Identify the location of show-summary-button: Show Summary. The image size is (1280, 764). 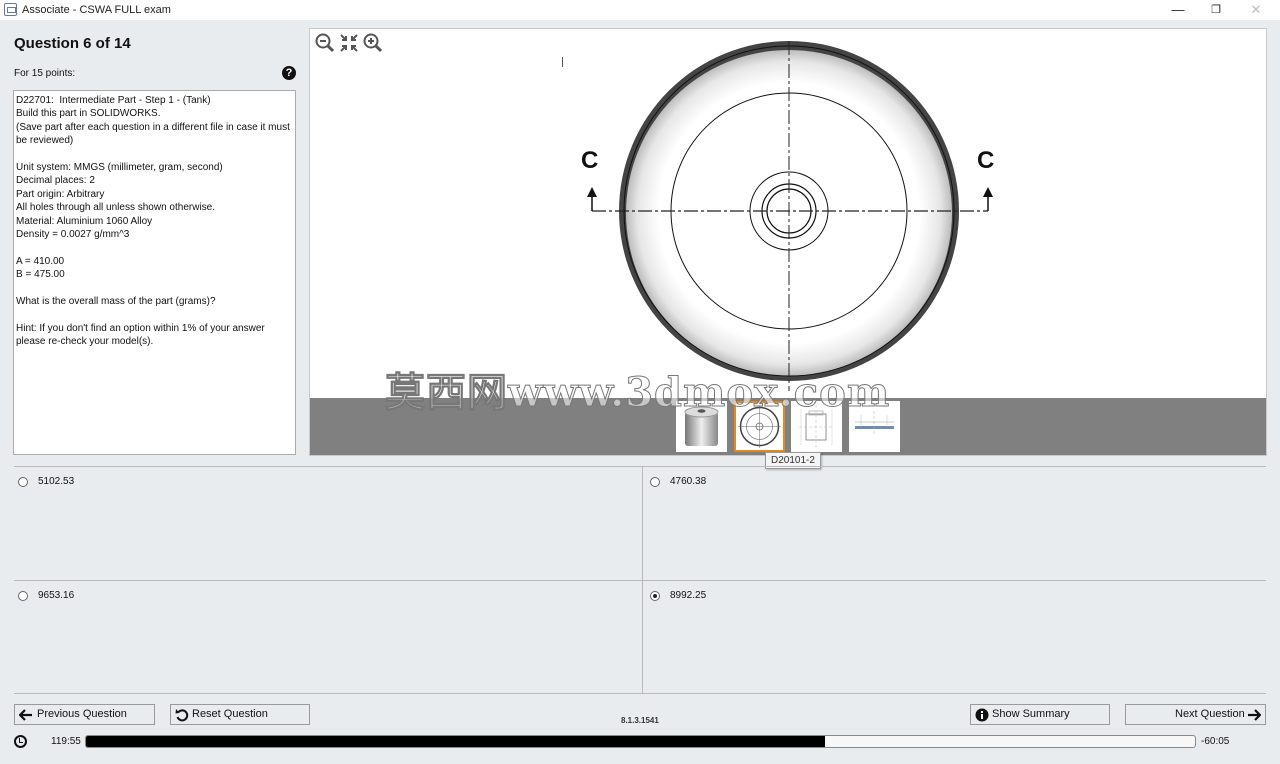
(1040, 714).